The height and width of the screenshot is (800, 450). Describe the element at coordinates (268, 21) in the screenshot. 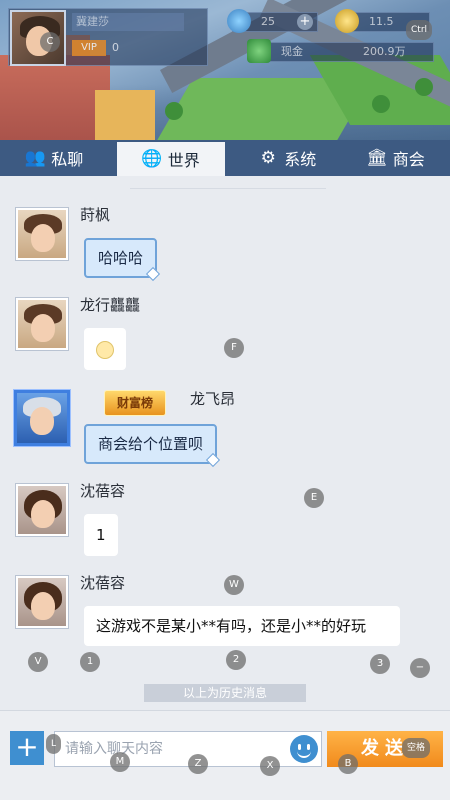

I see `energy-value: 25` at that location.